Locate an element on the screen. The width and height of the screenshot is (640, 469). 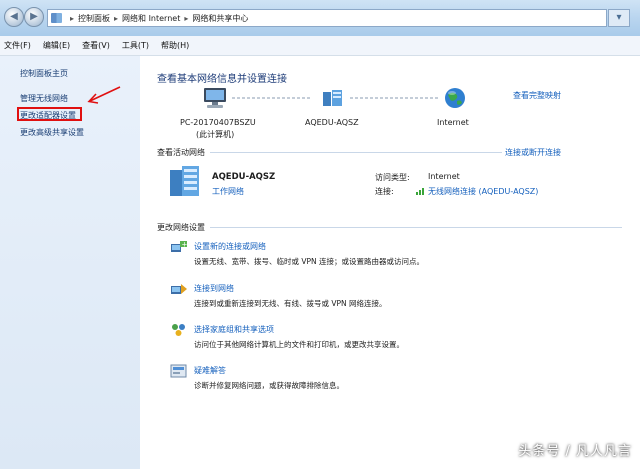
computer-sublabel: (此计算机) is located at coordinates (215, 134).